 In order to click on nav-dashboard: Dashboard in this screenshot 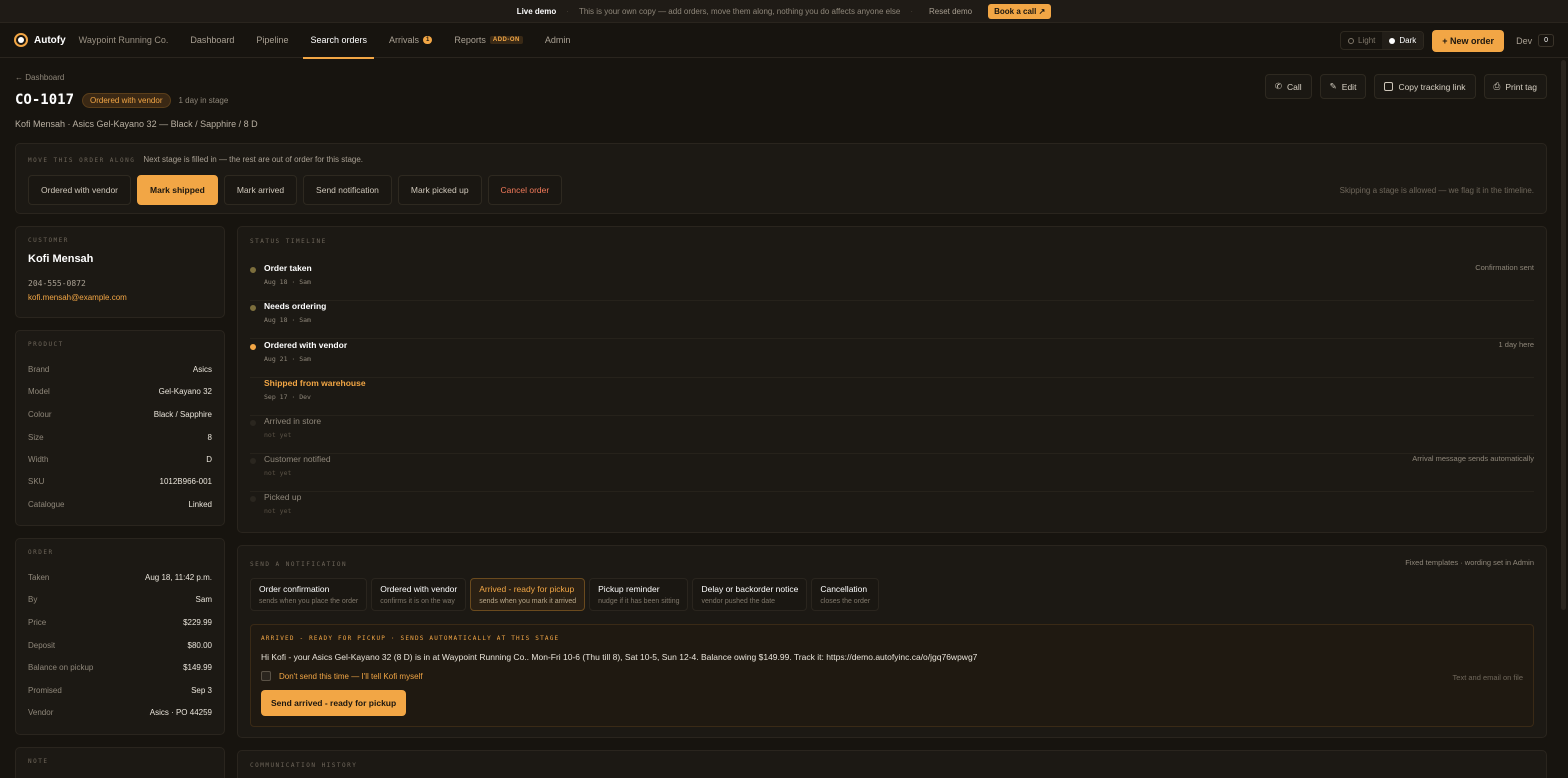, I will do `click(212, 40)`.